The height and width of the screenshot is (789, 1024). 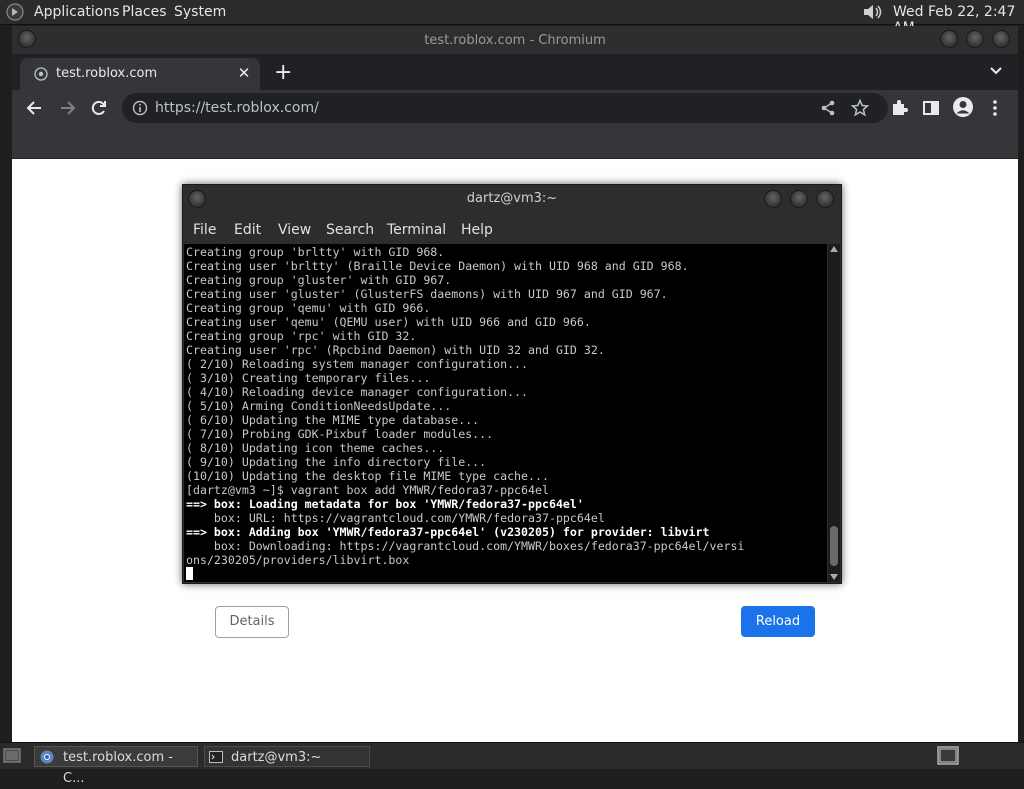 I want to click on globe-icon, so click(x=41, y=74).